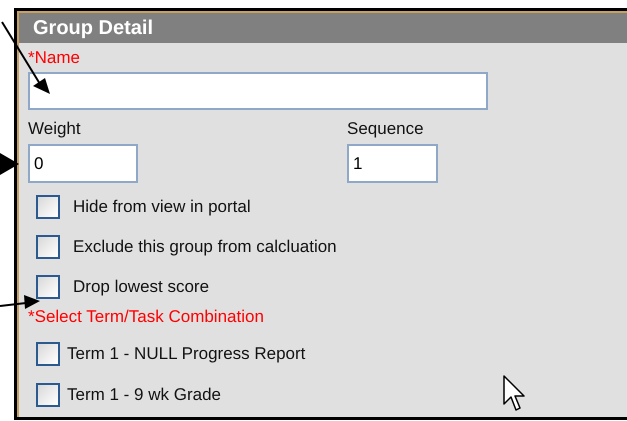 Image resolution: width=627 pixels, height=421 pixels. Describe the element at coordinates (144, 395) in the screenshot. I see `checkbox-label: Term 1 - 9 wk Grade` at that location.